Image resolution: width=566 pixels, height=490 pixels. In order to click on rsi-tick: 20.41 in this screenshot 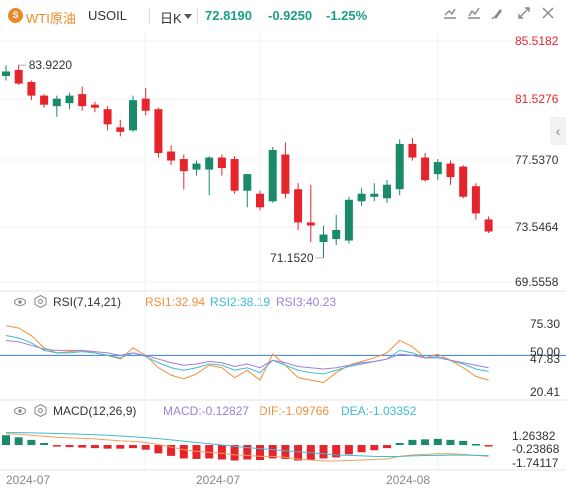, I will do `click(545, 392)`.